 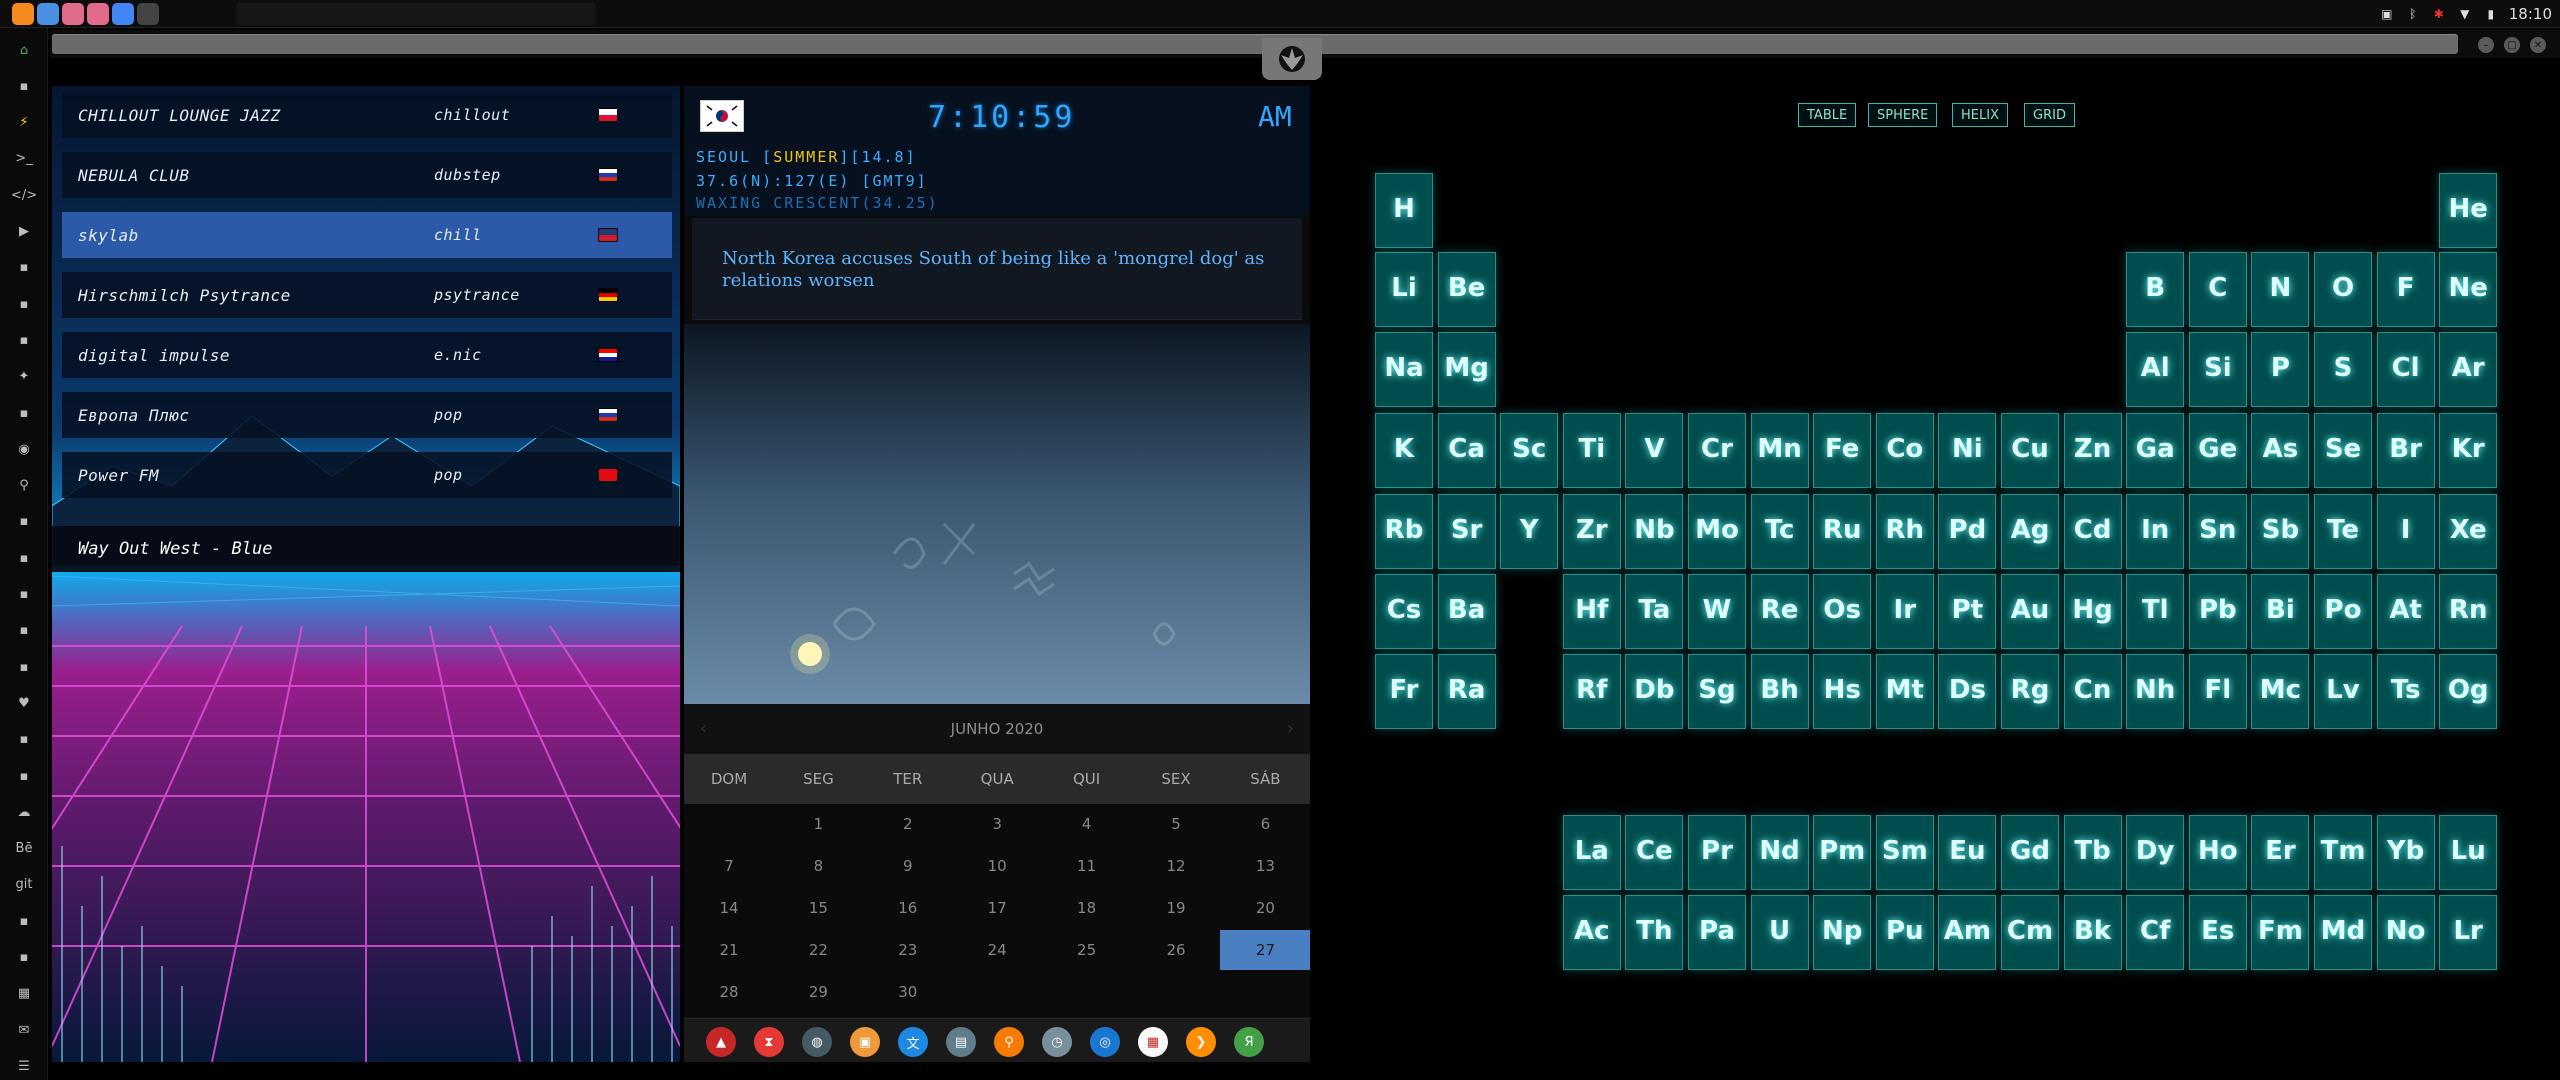 I want to click on virus-icon: ✱, so click(x=2439, y=14).